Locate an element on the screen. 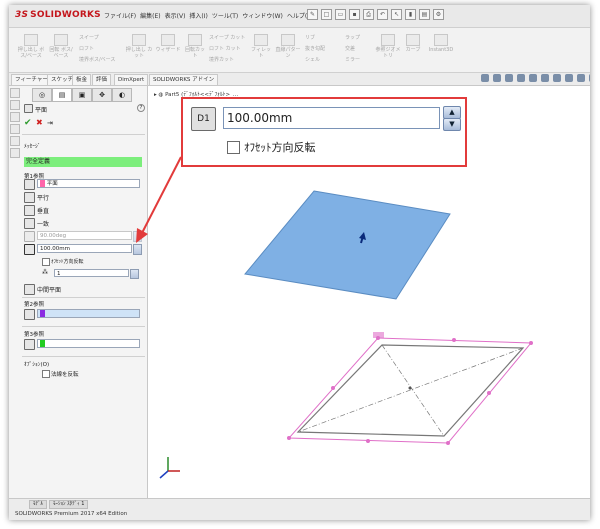 The image size is (600, 529). tab-addins: SOLIDWORKS アドイン is located at coordinates (184, 79).